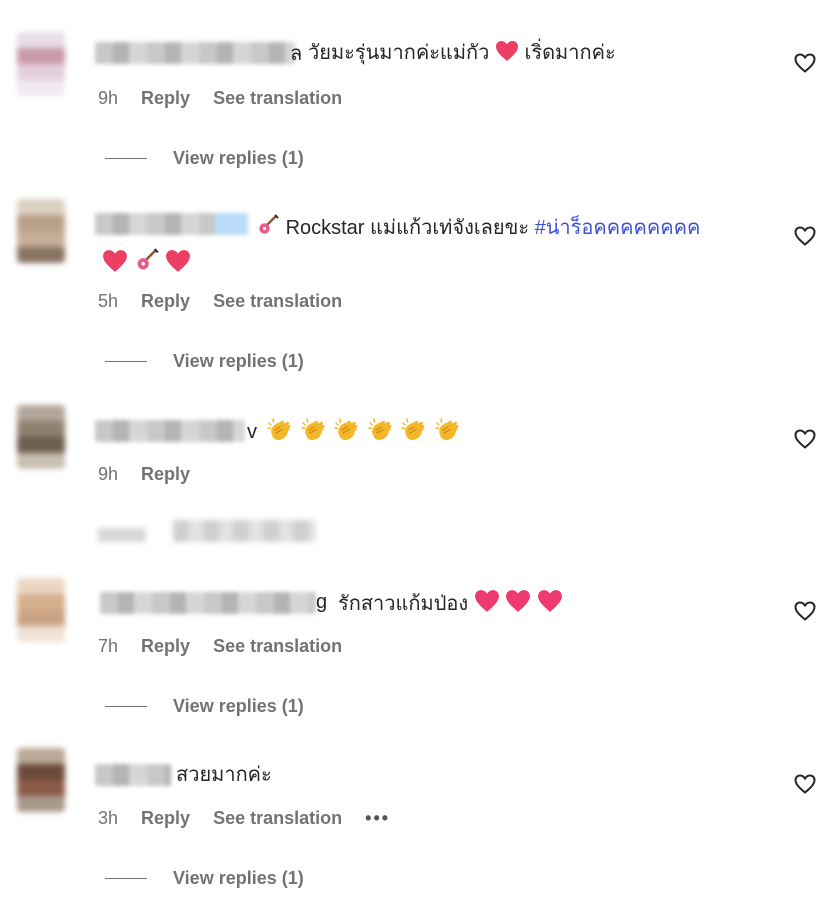  What do you see at coordinates (208, 531) in the screenshot?
I see `view-replies-button-blurred` at bounding box center [208, 531].